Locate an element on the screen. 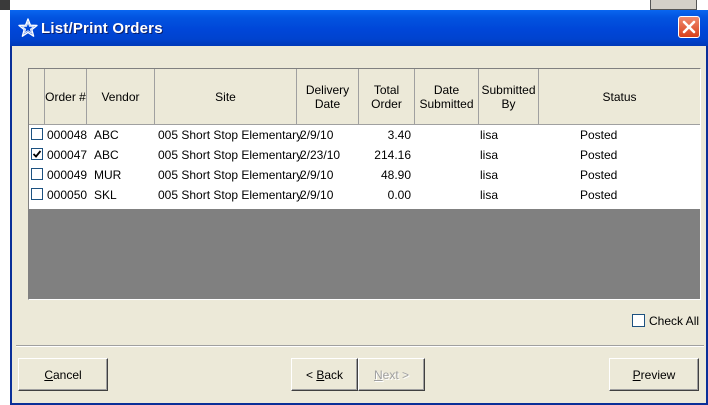  preview-button-label: Preview is located at coordinates (654, 374).